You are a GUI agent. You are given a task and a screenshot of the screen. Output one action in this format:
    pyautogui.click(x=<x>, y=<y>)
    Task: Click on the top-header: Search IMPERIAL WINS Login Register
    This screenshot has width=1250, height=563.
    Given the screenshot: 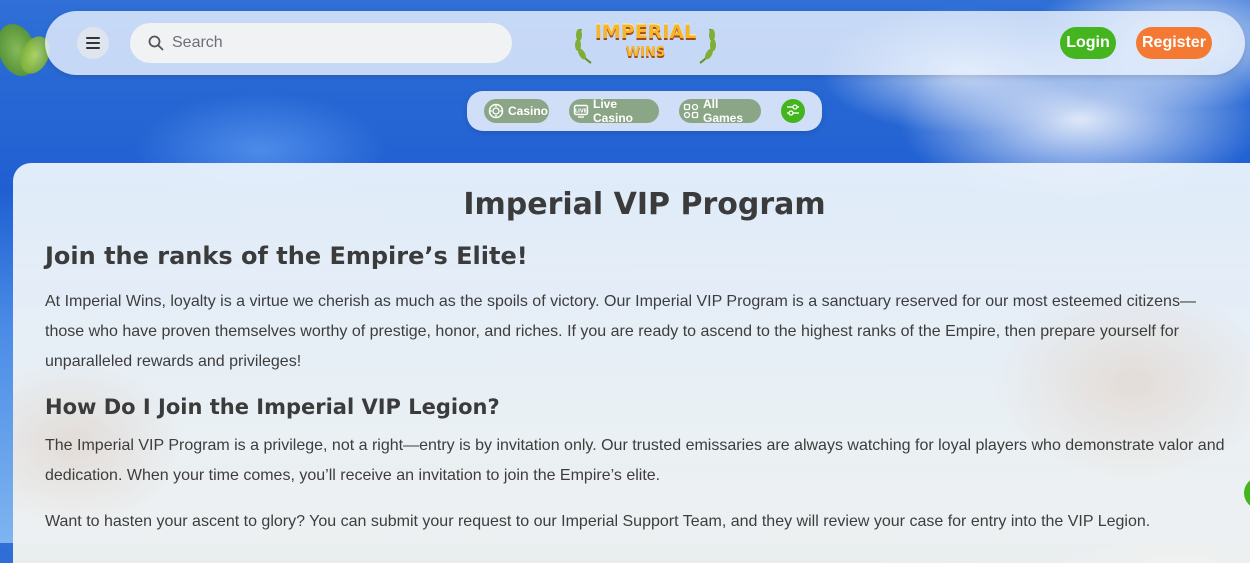 What is the action you would take?
    pyautogui.click(x=645, y=43)
    